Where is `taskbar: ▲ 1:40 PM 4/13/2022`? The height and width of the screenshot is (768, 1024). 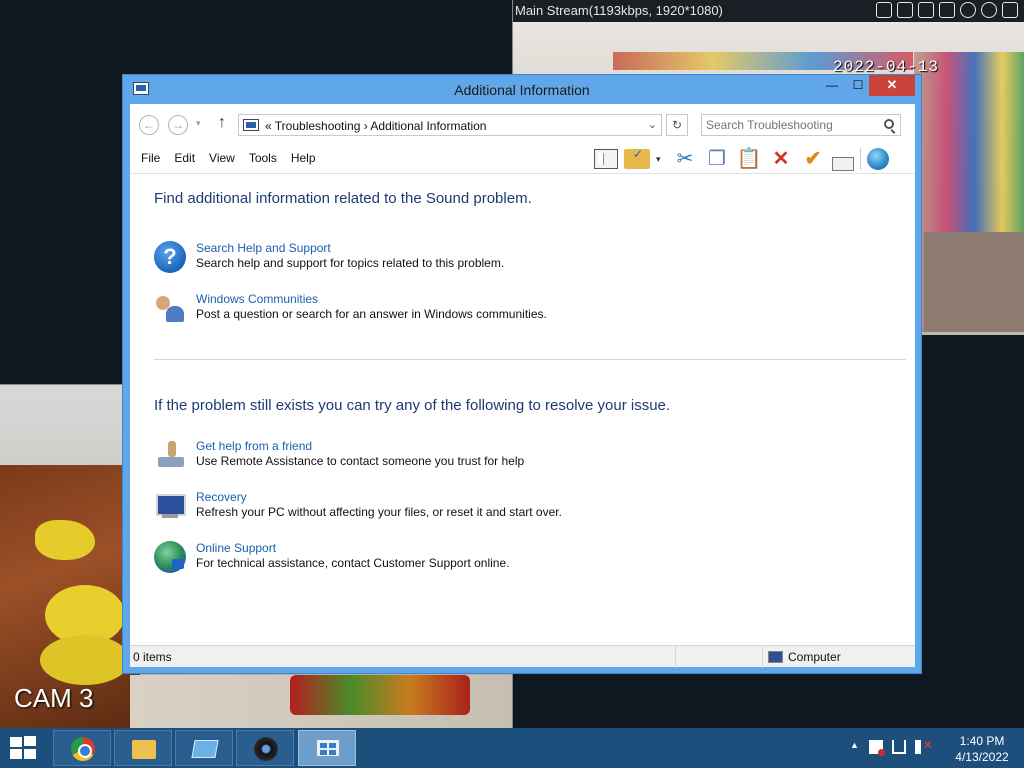 taskbar: ▲ 1:40 PM 4/13/2022 is located at coordinates (512, 748).